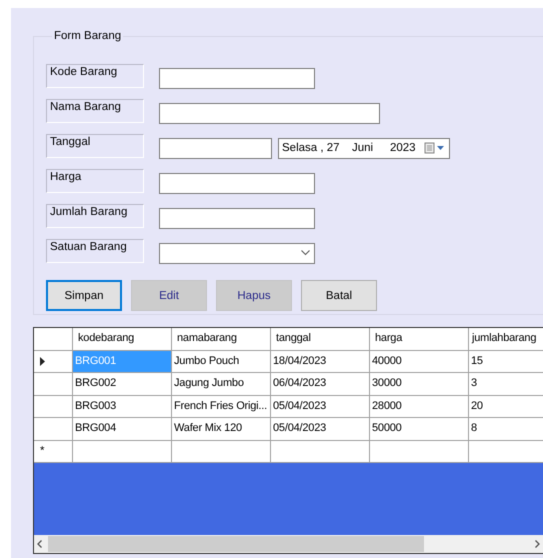 The height and width of the screenshot is (558, 543). Describe the element at coordinates (339, 295) in the screenshot. I see `action-button: Batal` at that location.